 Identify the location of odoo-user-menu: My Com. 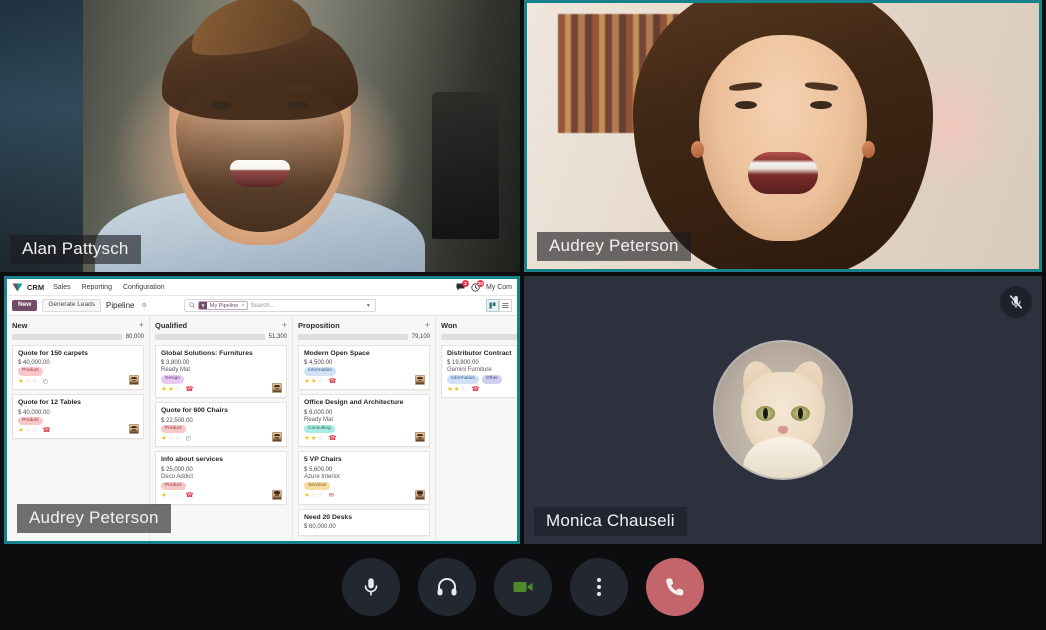
(499, 287).